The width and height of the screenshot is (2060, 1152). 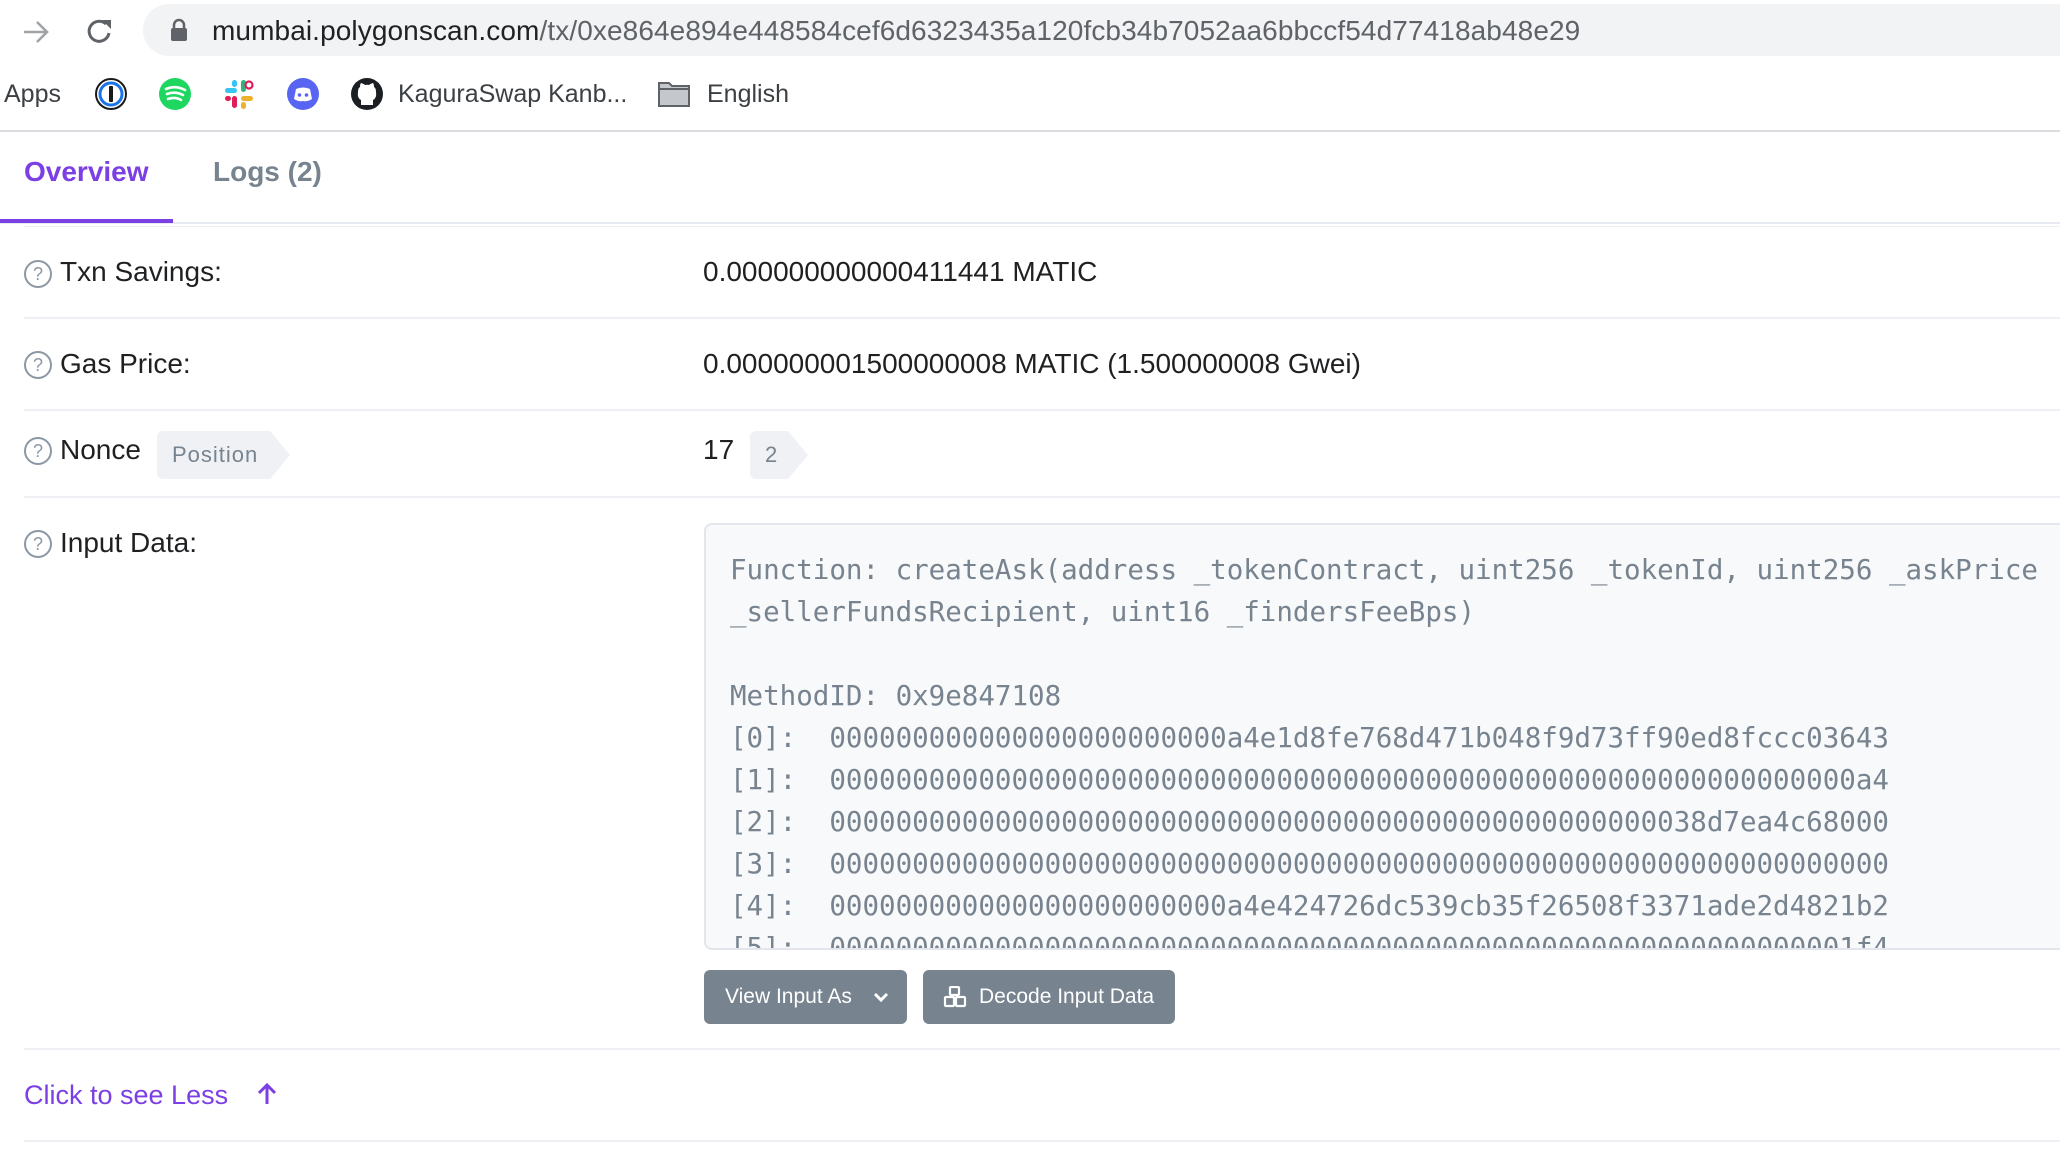 I want to click on nonce-value: 17, so click(x=719, y=449).